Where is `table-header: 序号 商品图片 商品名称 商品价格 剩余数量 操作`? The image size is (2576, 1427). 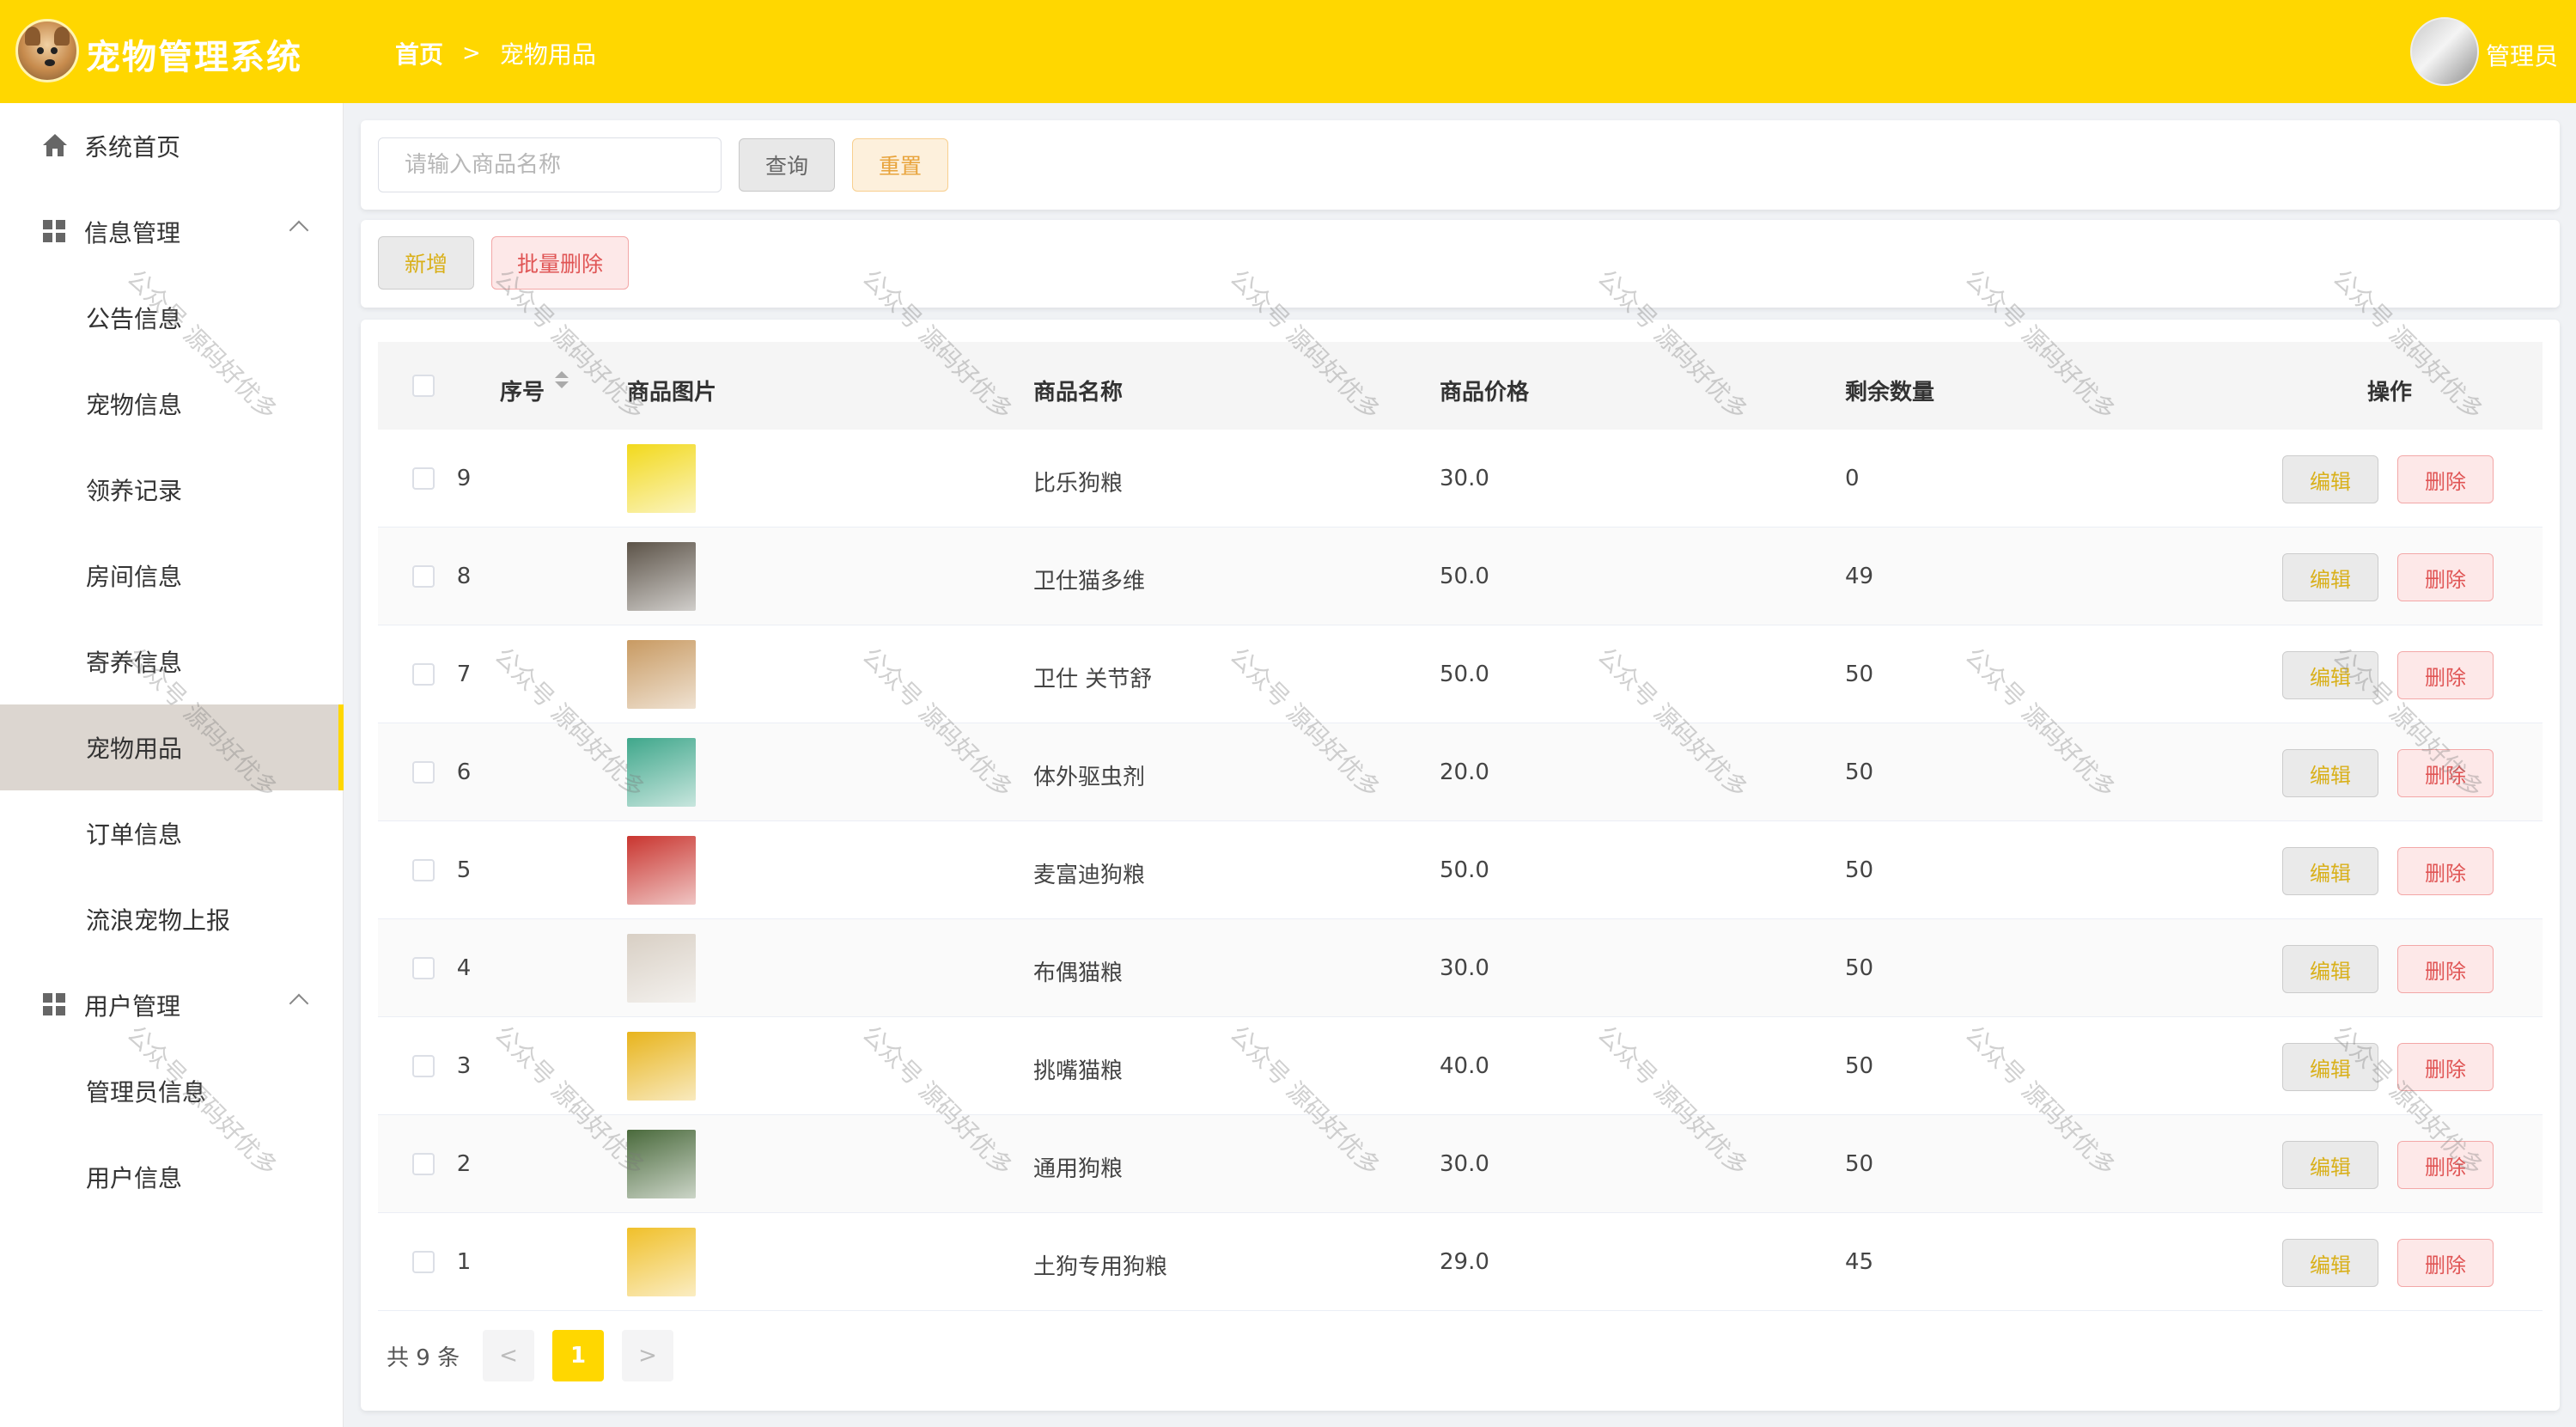 table-header: 序号 商品图片 商品名称 商品价格 剩余数量 操作 is located at coordinates (1460, 386).